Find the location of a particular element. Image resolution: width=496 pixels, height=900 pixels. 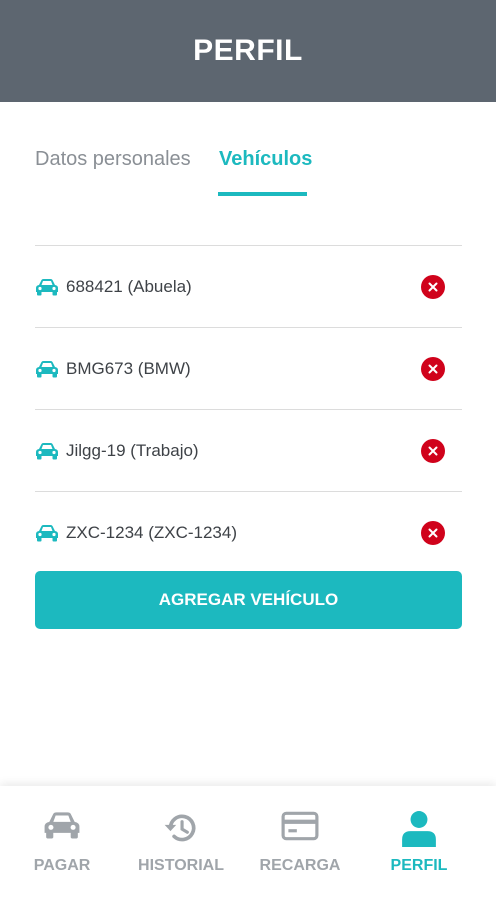

nav-item-perfil: PERFIL is located at coordinates (419, 843).